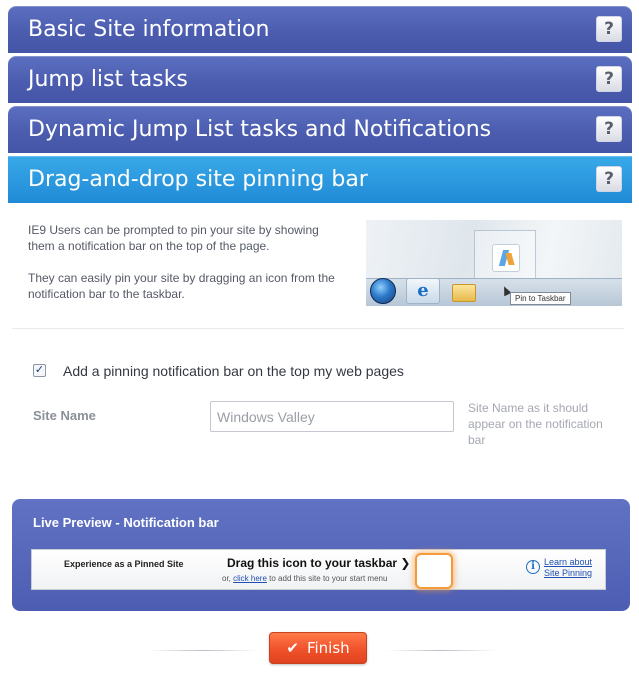 Image resolution: width=639 pixels, height=678 pixels. I want to click on info-icon: i, so click(533, 567).